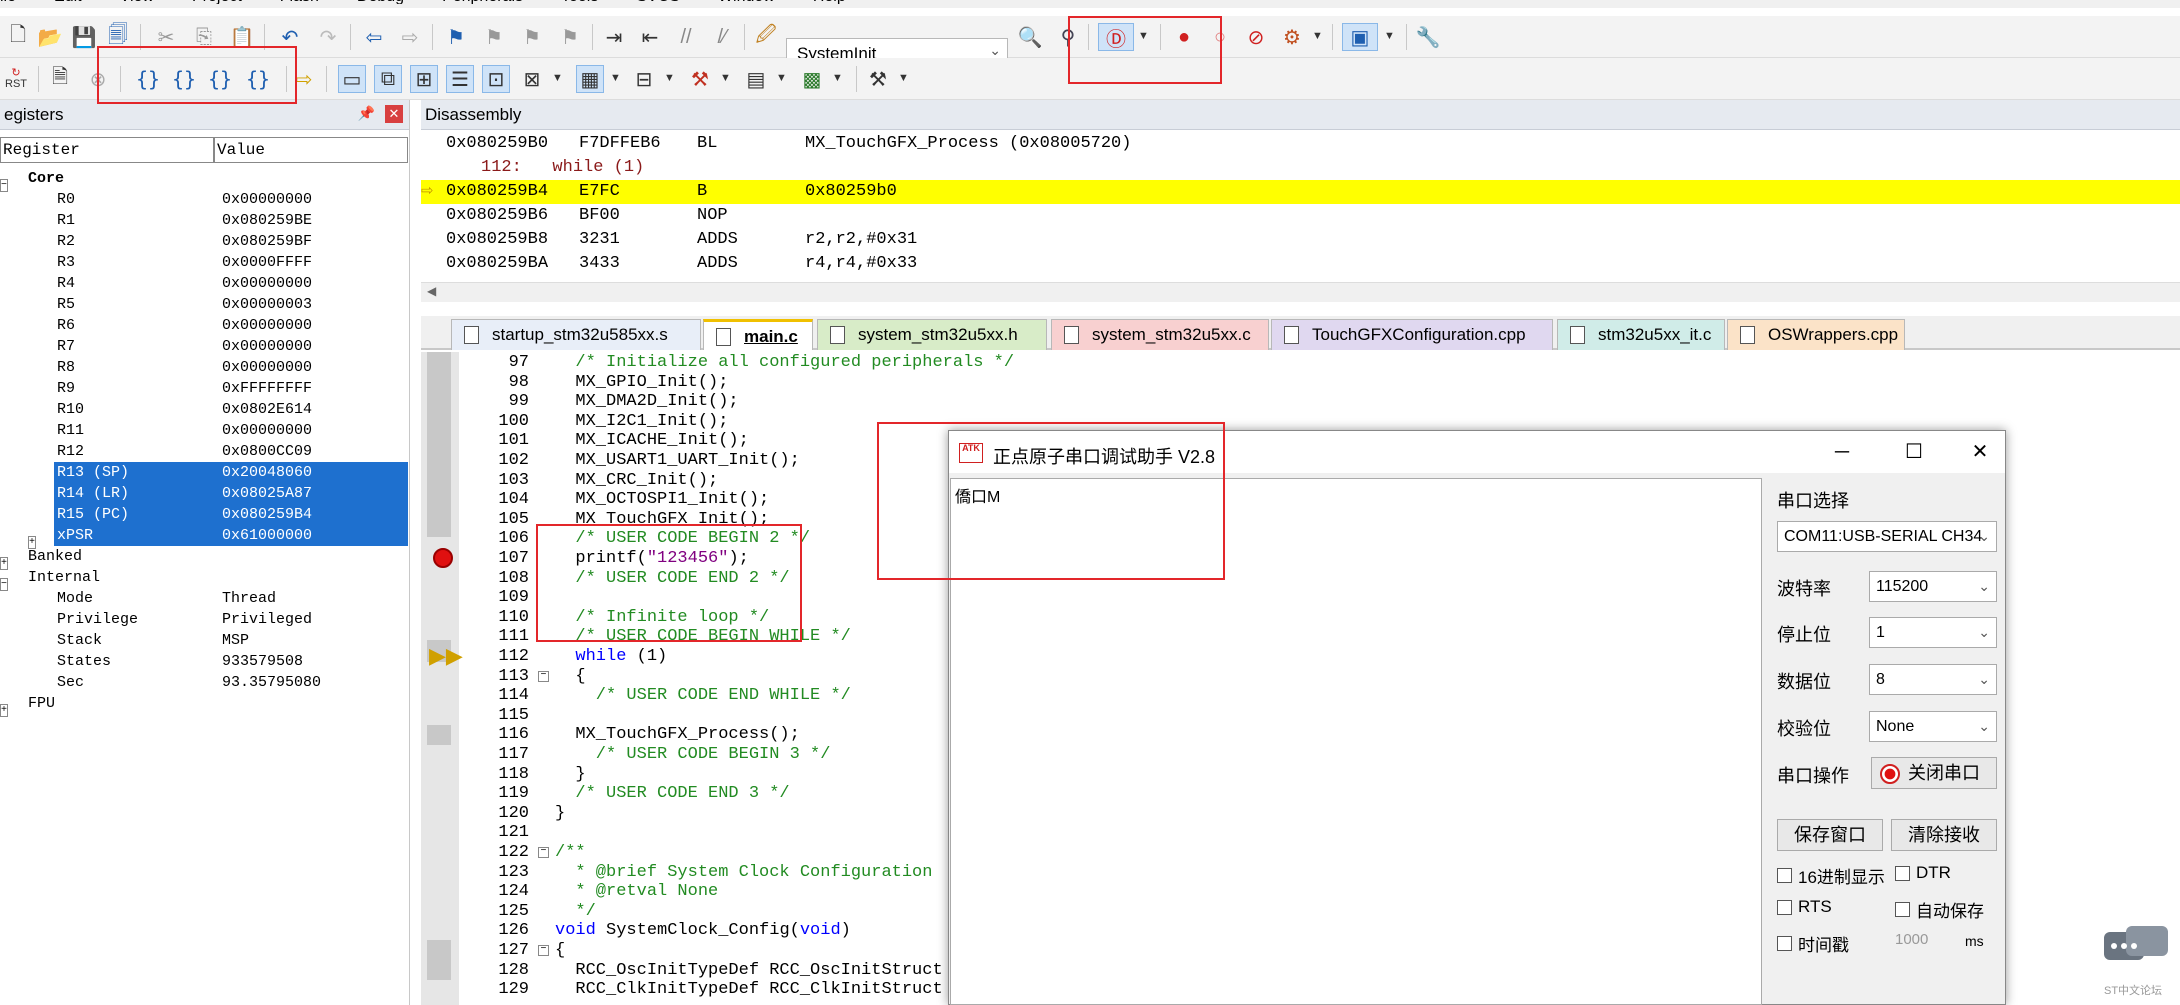  What do you see at coordinates (311, 150) in the screenshot?
I see `col-value: Value` at bounding box center [311, 150].